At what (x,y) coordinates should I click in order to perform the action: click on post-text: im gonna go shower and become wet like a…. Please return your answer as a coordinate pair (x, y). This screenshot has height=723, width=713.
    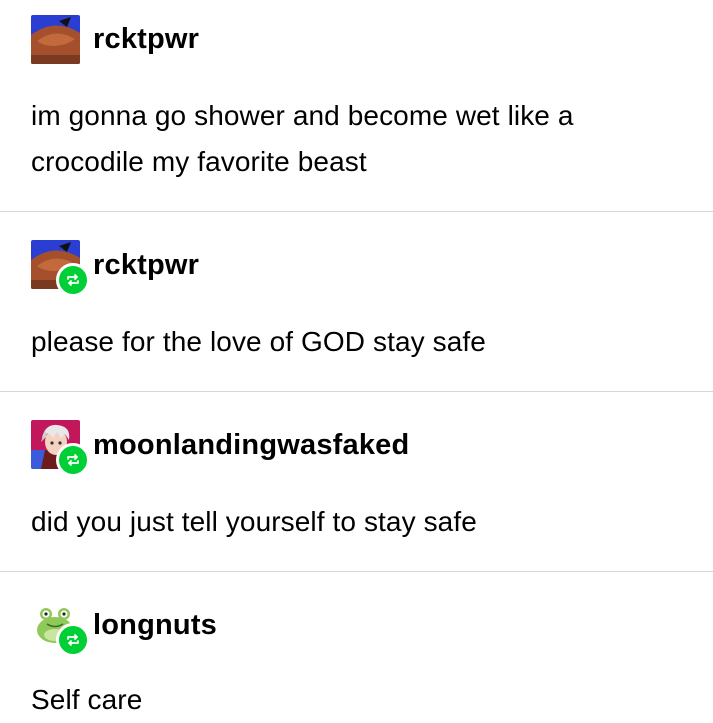
    Looking at the image, I should click on (302, 138).